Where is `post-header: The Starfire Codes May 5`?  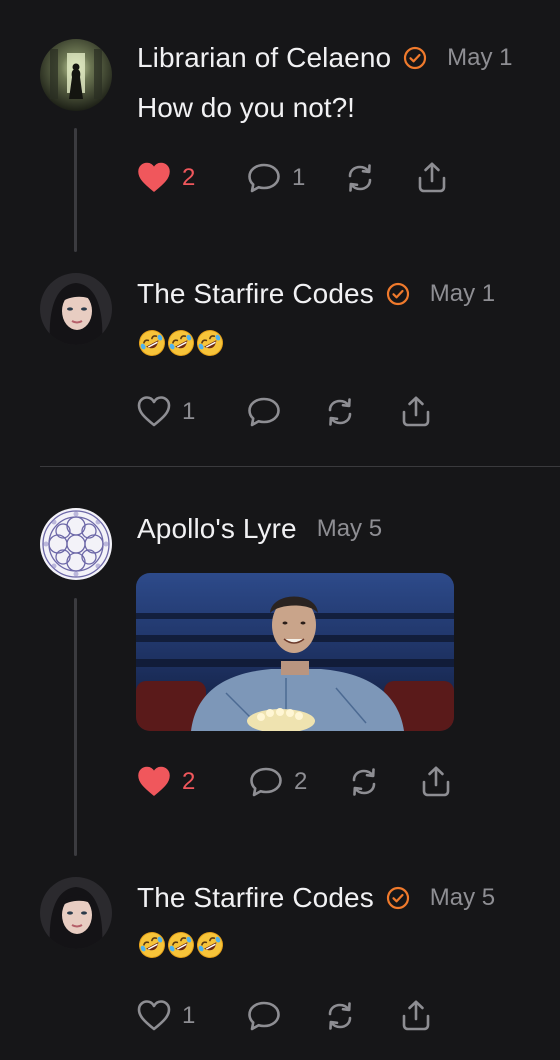 post-header: The Starfire Codes May 5 is located at coordinates (316, 898).